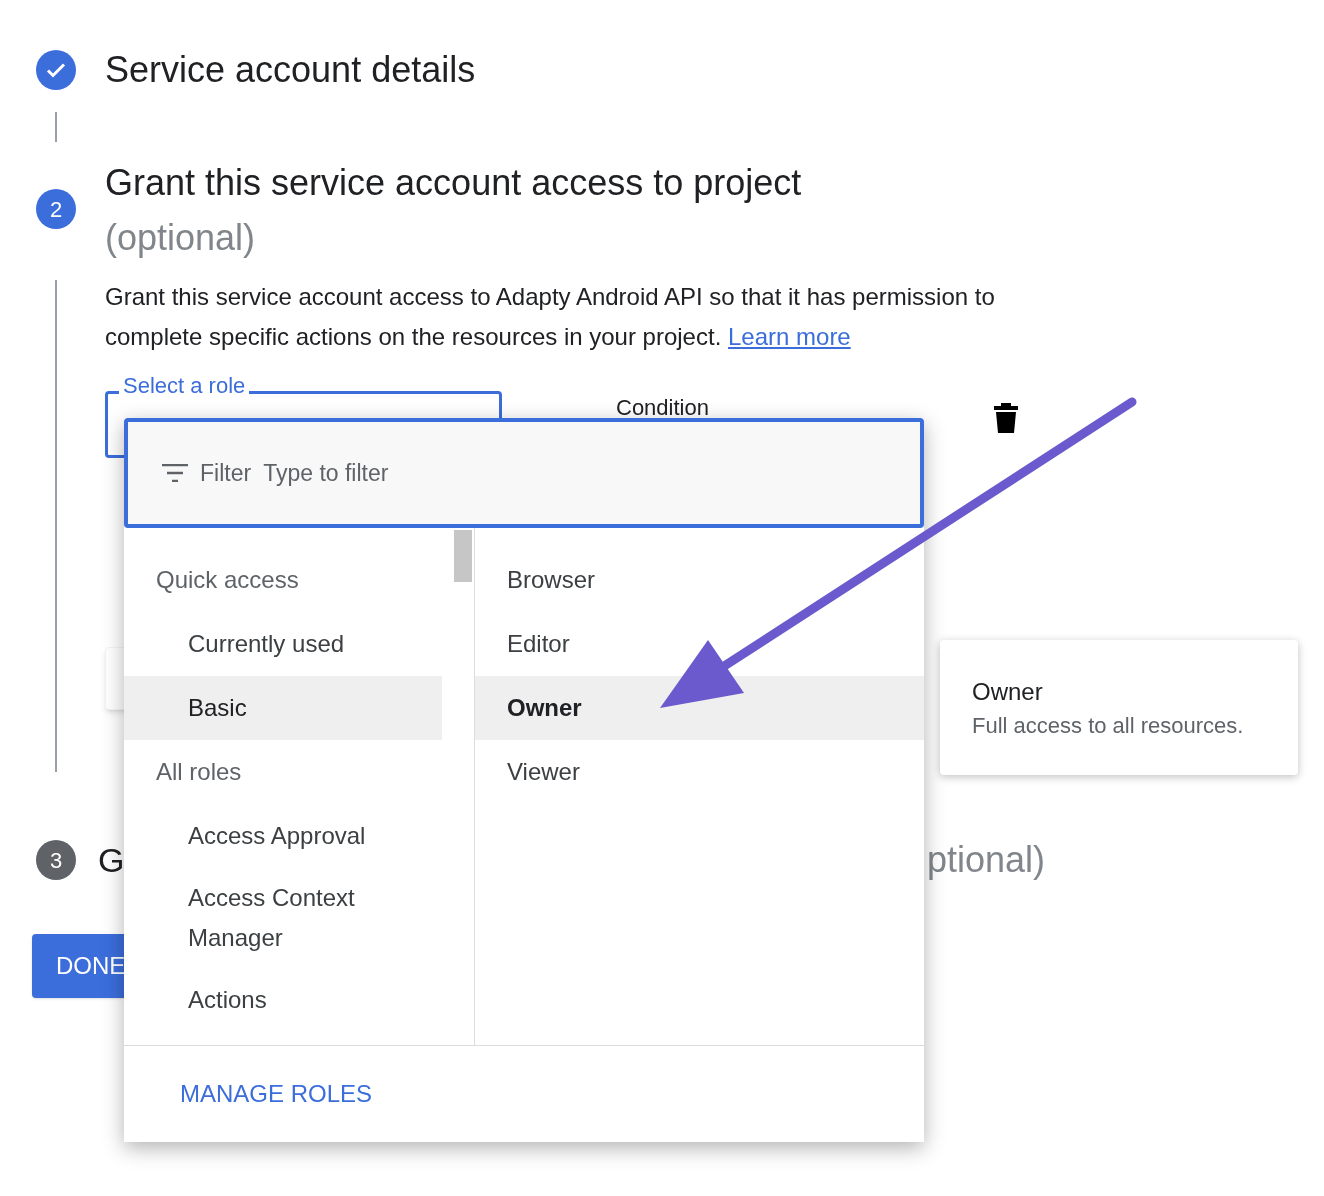 This screenshot has height=1196, width=1324. Describe the element at coordinates (463, 556) in the screenshot. I see `scrollbar` at that location.